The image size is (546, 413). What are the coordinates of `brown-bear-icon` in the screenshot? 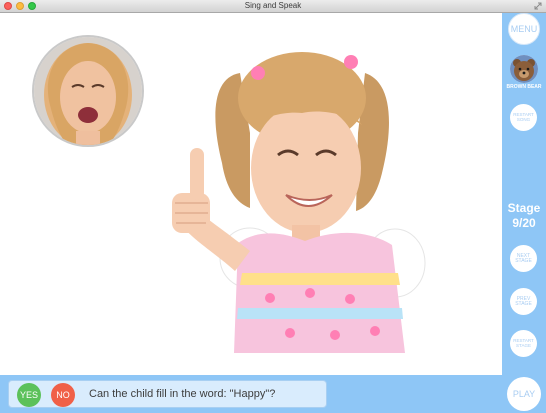 It's located at (524, 69).